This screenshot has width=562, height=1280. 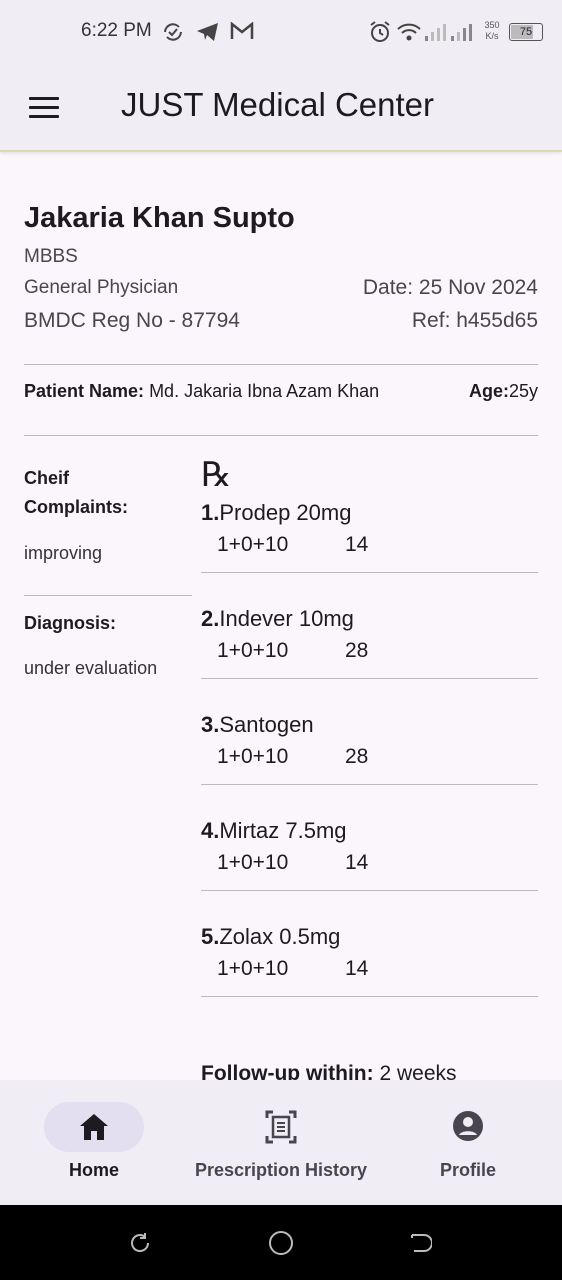 I want to click on medicine-name: Zolax 0.5mg, so click(x=280, y=936).